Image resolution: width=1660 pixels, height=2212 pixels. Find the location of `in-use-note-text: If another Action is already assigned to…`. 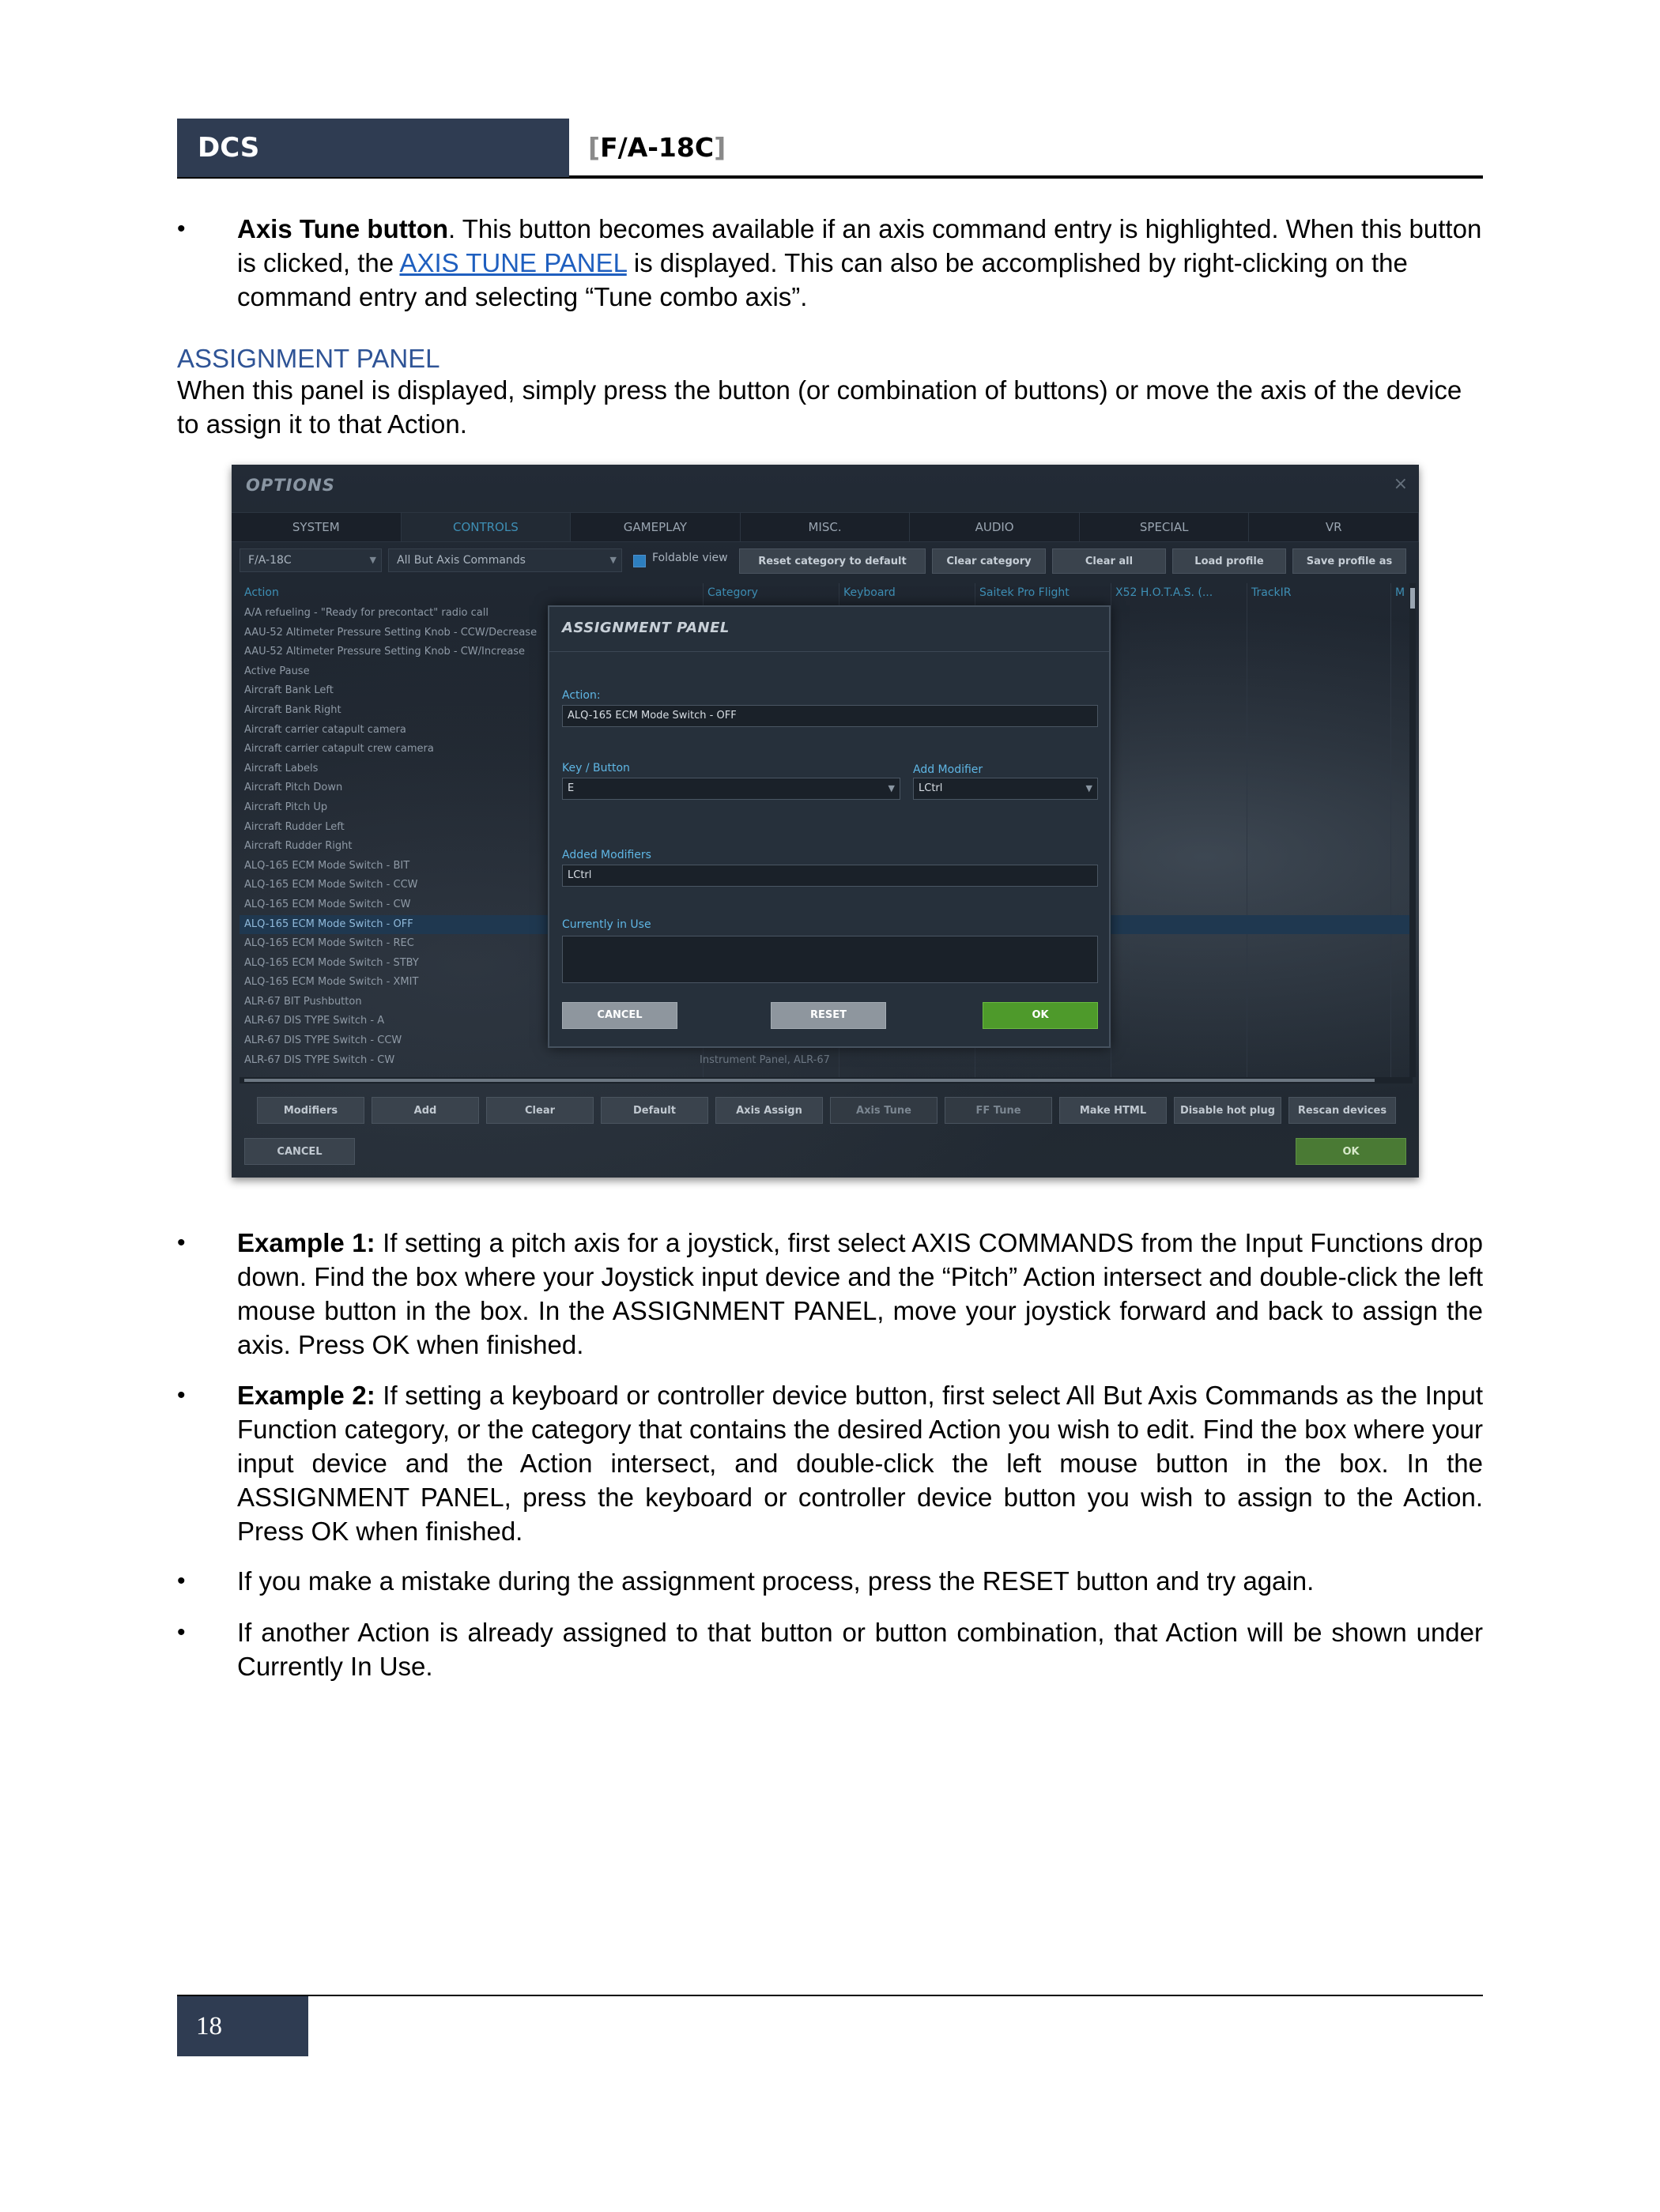

in-use-note-text: If another Action is already assigned to… is located at coordinates (860, 1649).